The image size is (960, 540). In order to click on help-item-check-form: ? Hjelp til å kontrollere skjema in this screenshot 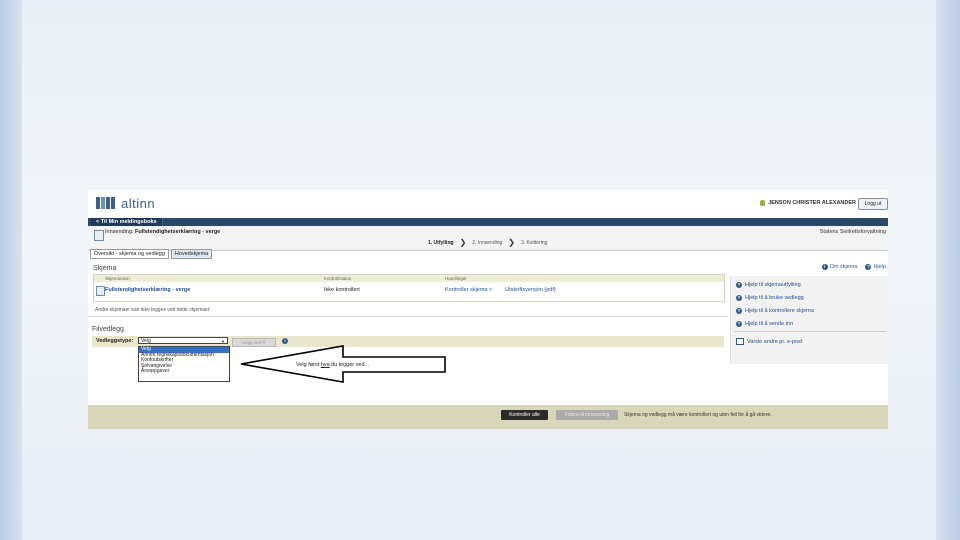, I will do `click(775, 311)`.